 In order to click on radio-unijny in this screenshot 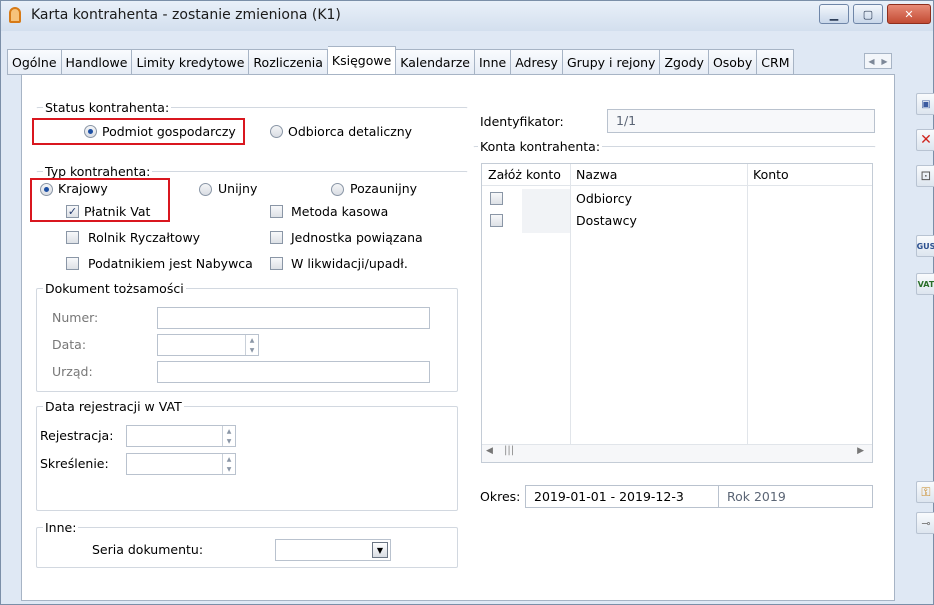, I will do `click(205, 189)`.